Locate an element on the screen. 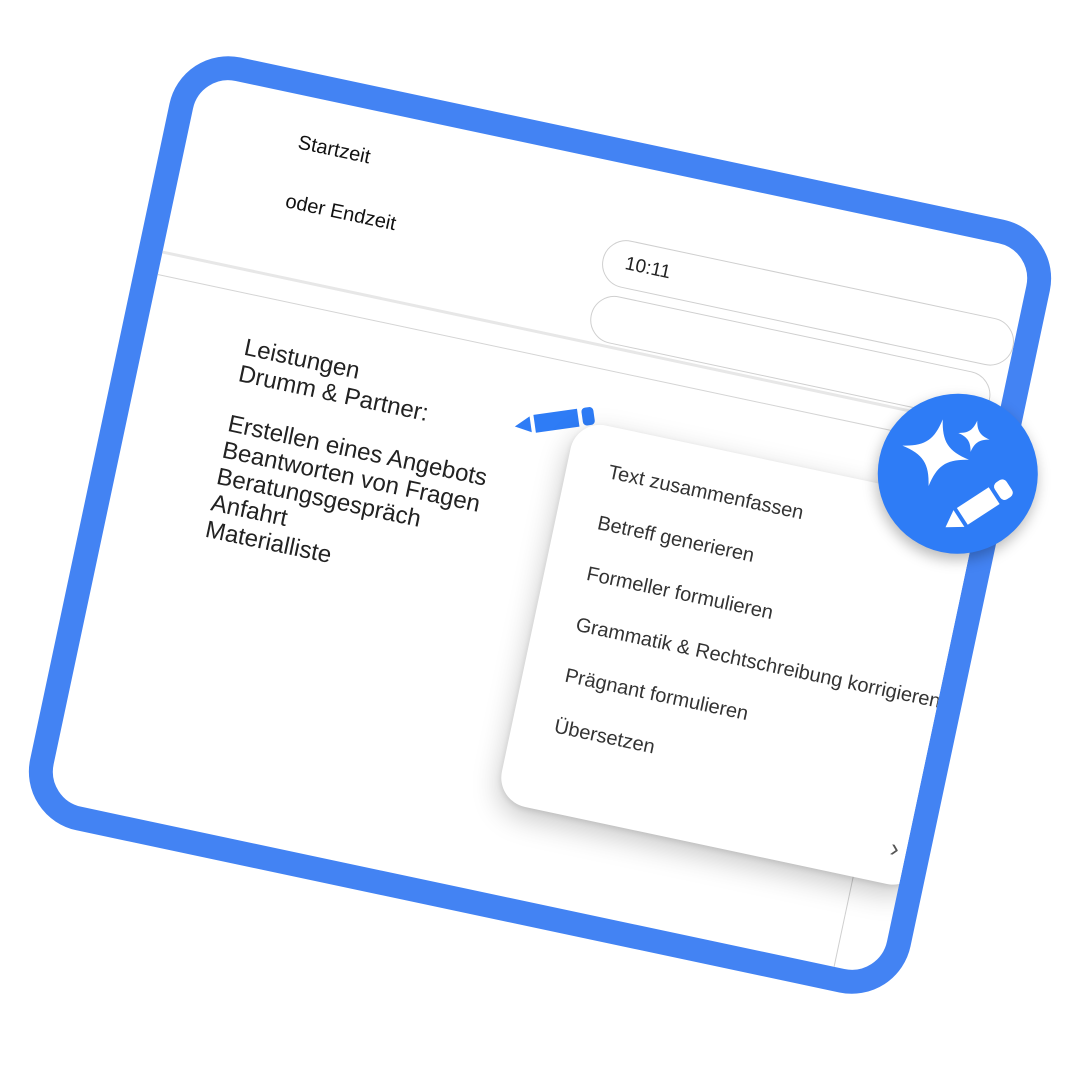 Image resolution: width=1080 pixels, height=1080 pixels. menu-item-concise: Prägnant formulieren is located at coordinates (656, 695).